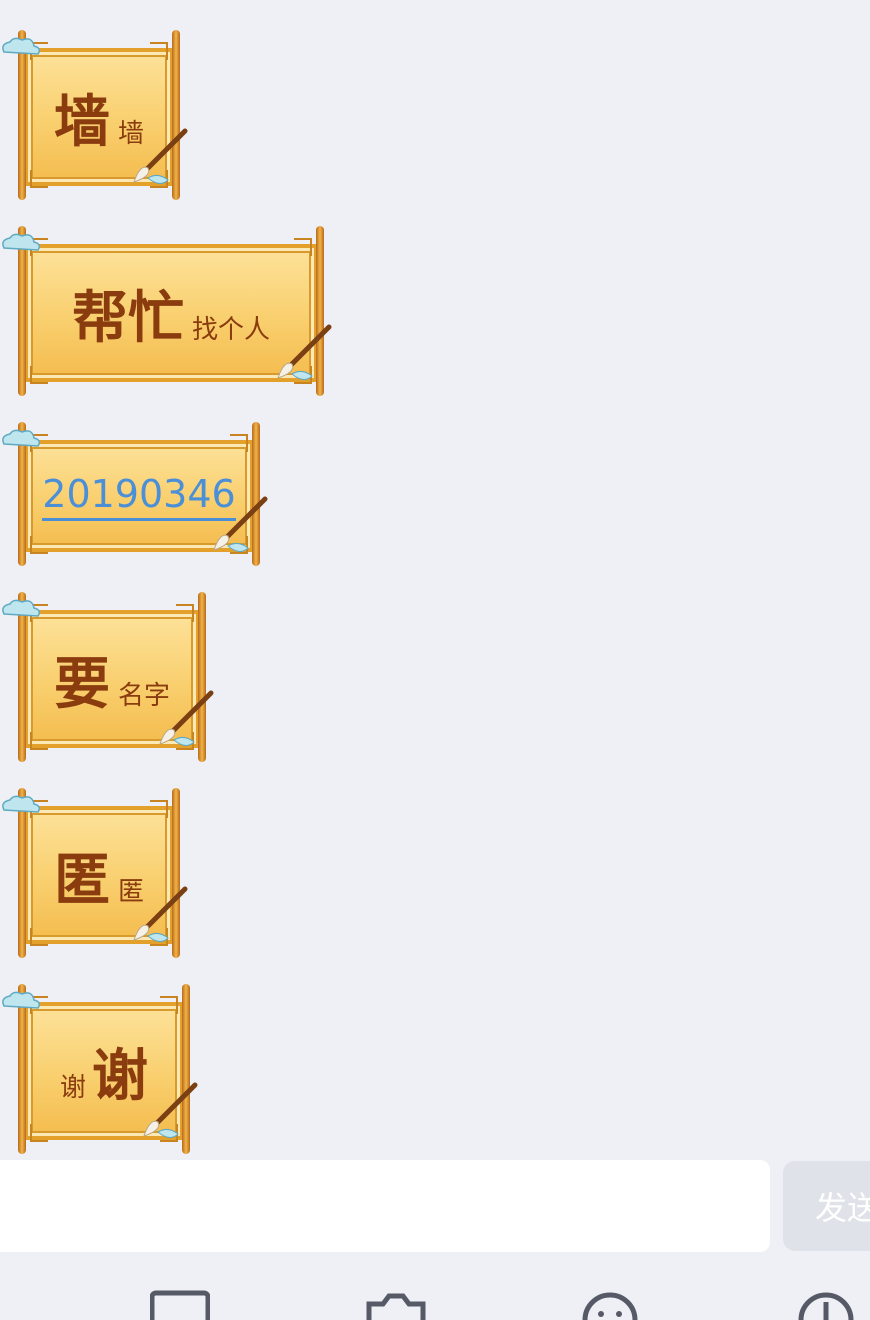 This screenshot has width=870, height=1320. I want to click on sticker-big-text: 墙, so click(81, 121).